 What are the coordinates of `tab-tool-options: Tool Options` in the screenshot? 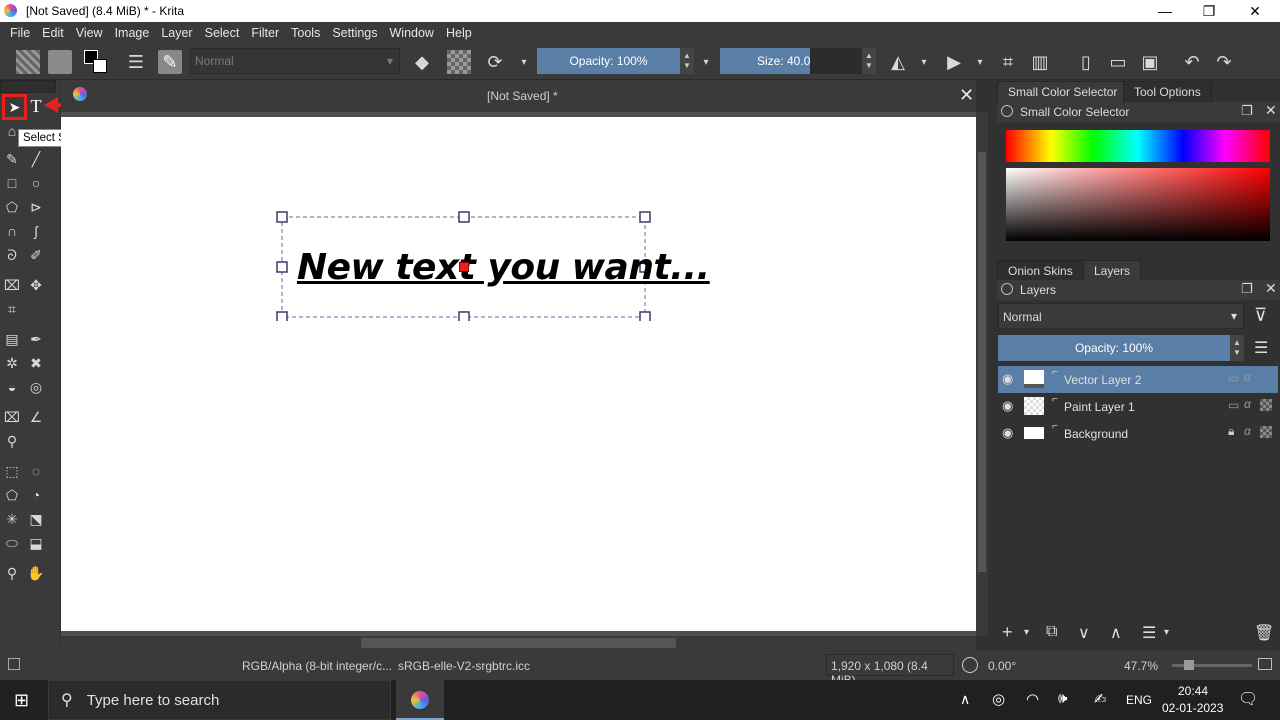 It's located at (1167, 92).